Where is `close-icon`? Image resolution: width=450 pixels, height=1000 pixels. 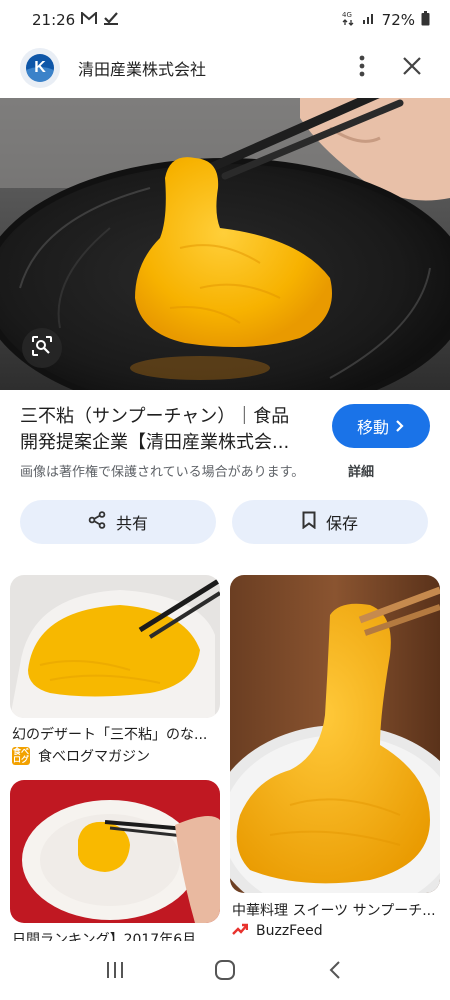
close-icon is located at coordinates (412, 68).